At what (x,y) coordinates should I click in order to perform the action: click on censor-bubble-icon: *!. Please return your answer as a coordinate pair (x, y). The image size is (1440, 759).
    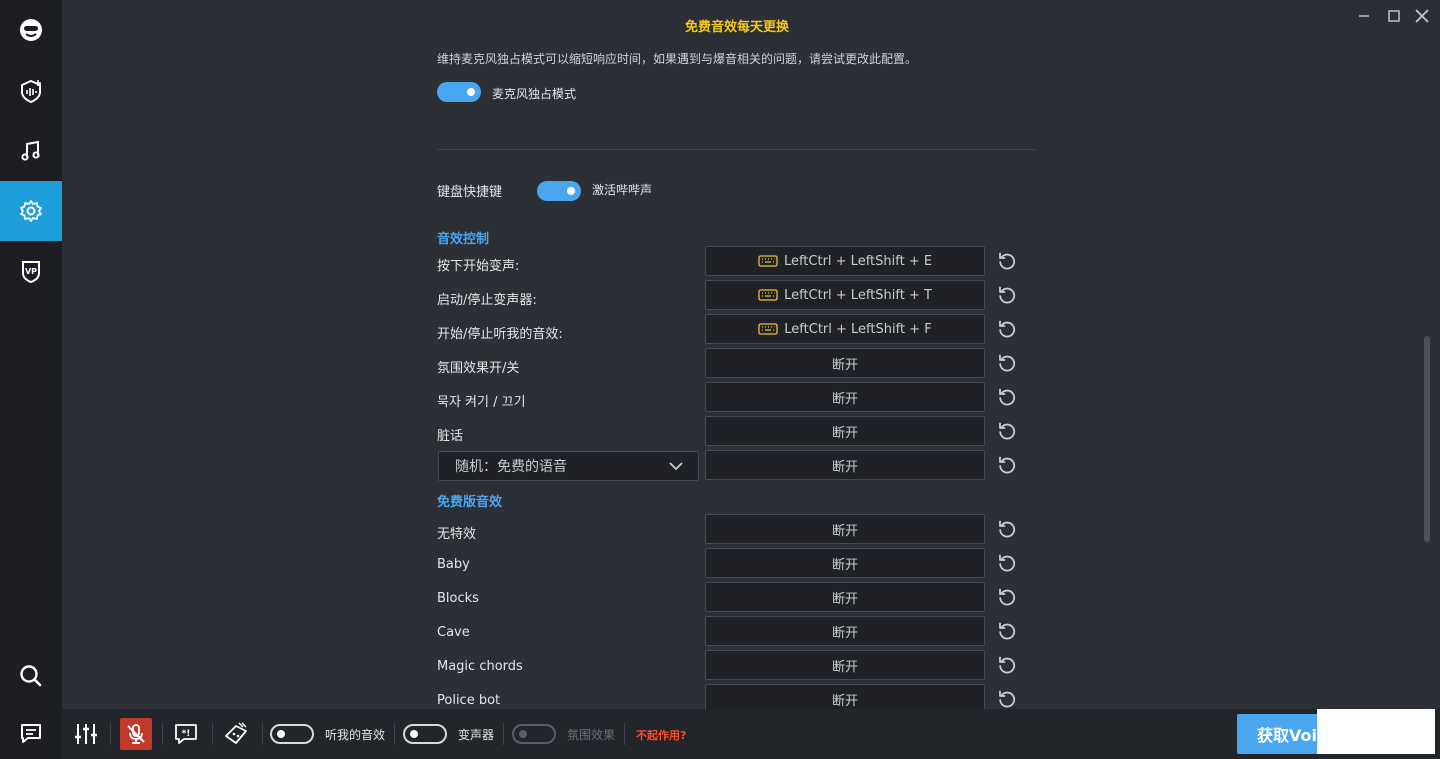
    Looking at the image, I should click on (186, 734).